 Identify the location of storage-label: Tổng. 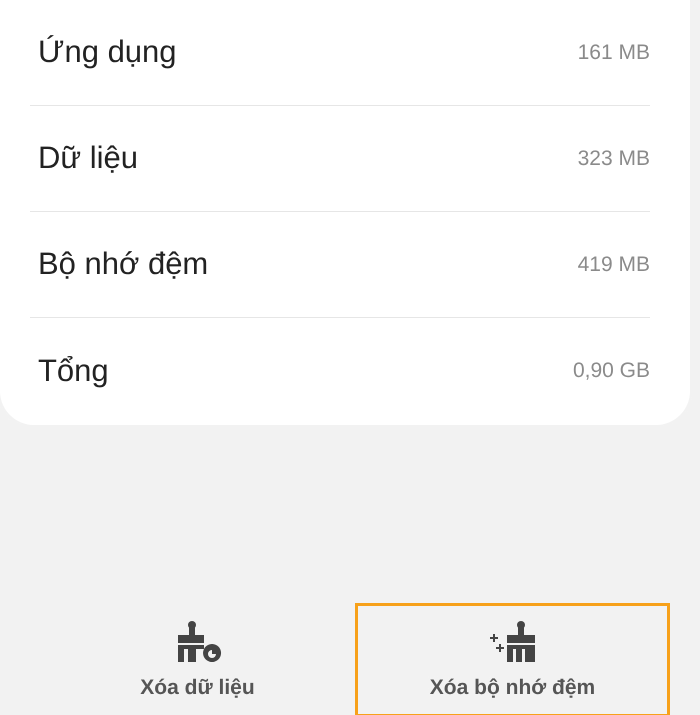
(73, 371).